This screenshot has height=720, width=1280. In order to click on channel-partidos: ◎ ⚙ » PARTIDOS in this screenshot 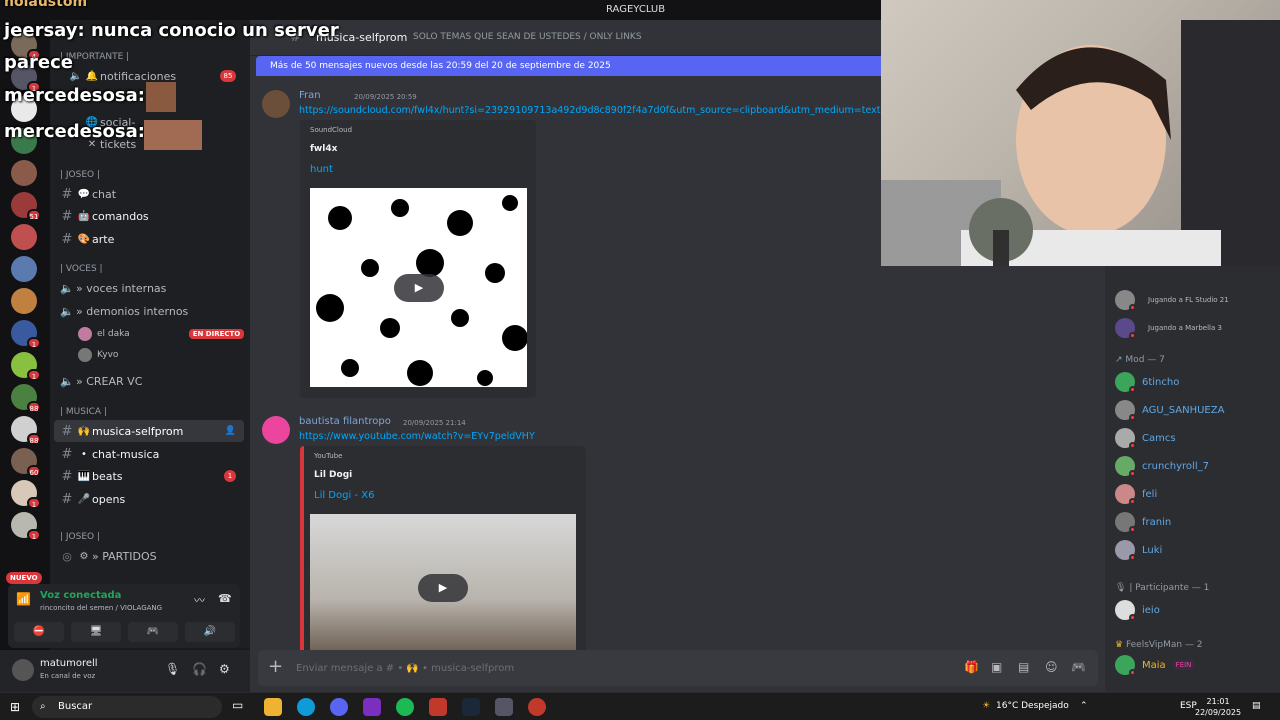, I will do `click(149, 556)`.